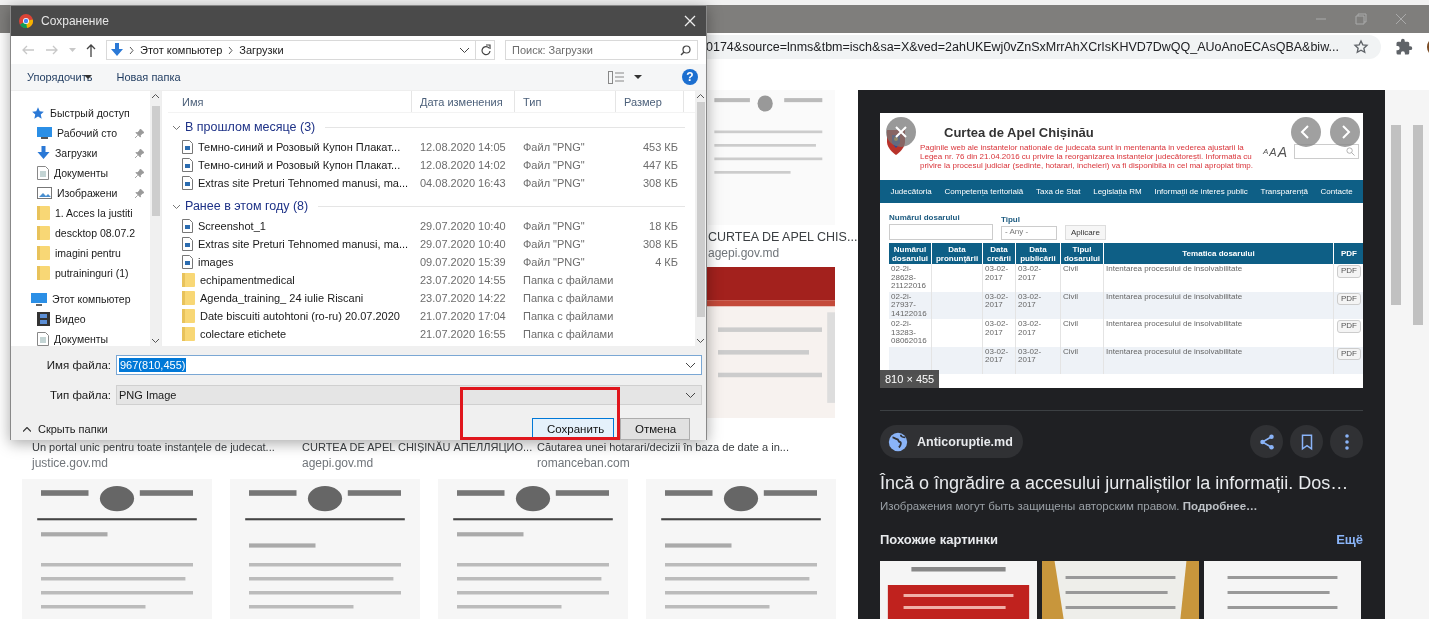  What do you see at coordinates (90, 113) in the screenshot?
I see `nav-item: Быстрый доступ` at bounding box center [90, 113].